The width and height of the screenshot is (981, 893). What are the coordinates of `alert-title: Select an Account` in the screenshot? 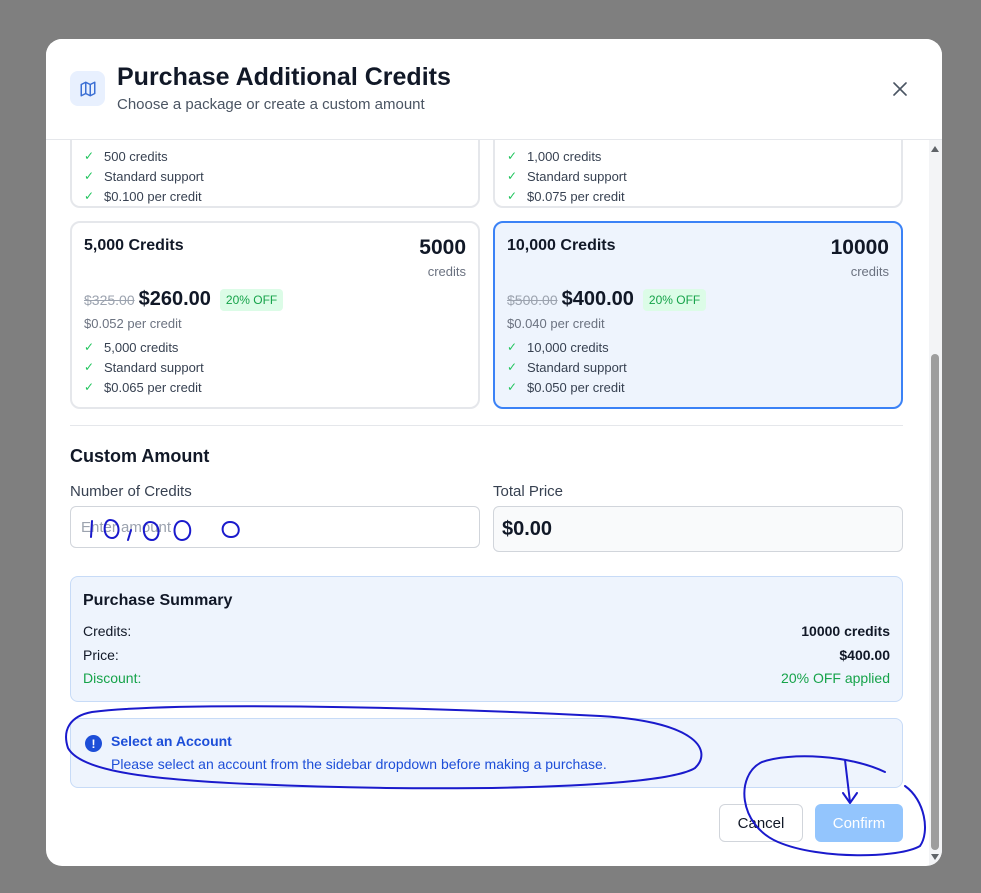 It's located at (171, 741).